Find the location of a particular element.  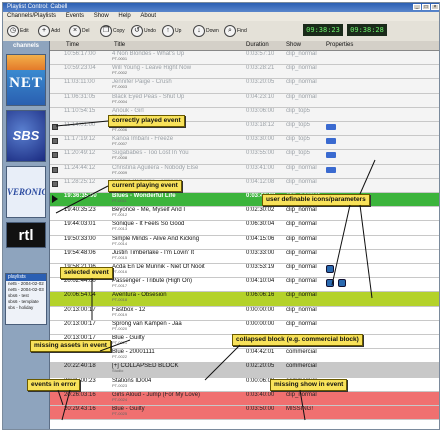

cell-code: PT-0012 is located at coordinates (120, 215).